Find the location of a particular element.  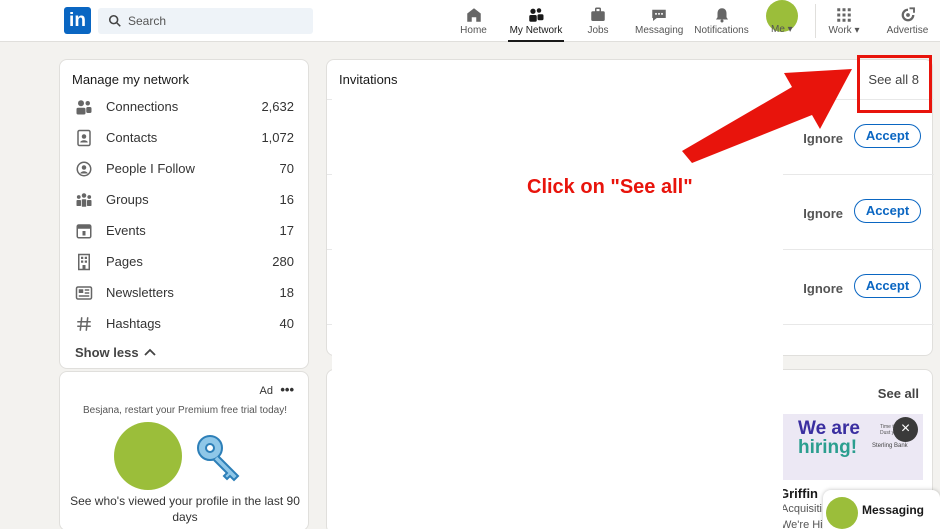

network-item-count: 70 is located at coordinates (286, 168).